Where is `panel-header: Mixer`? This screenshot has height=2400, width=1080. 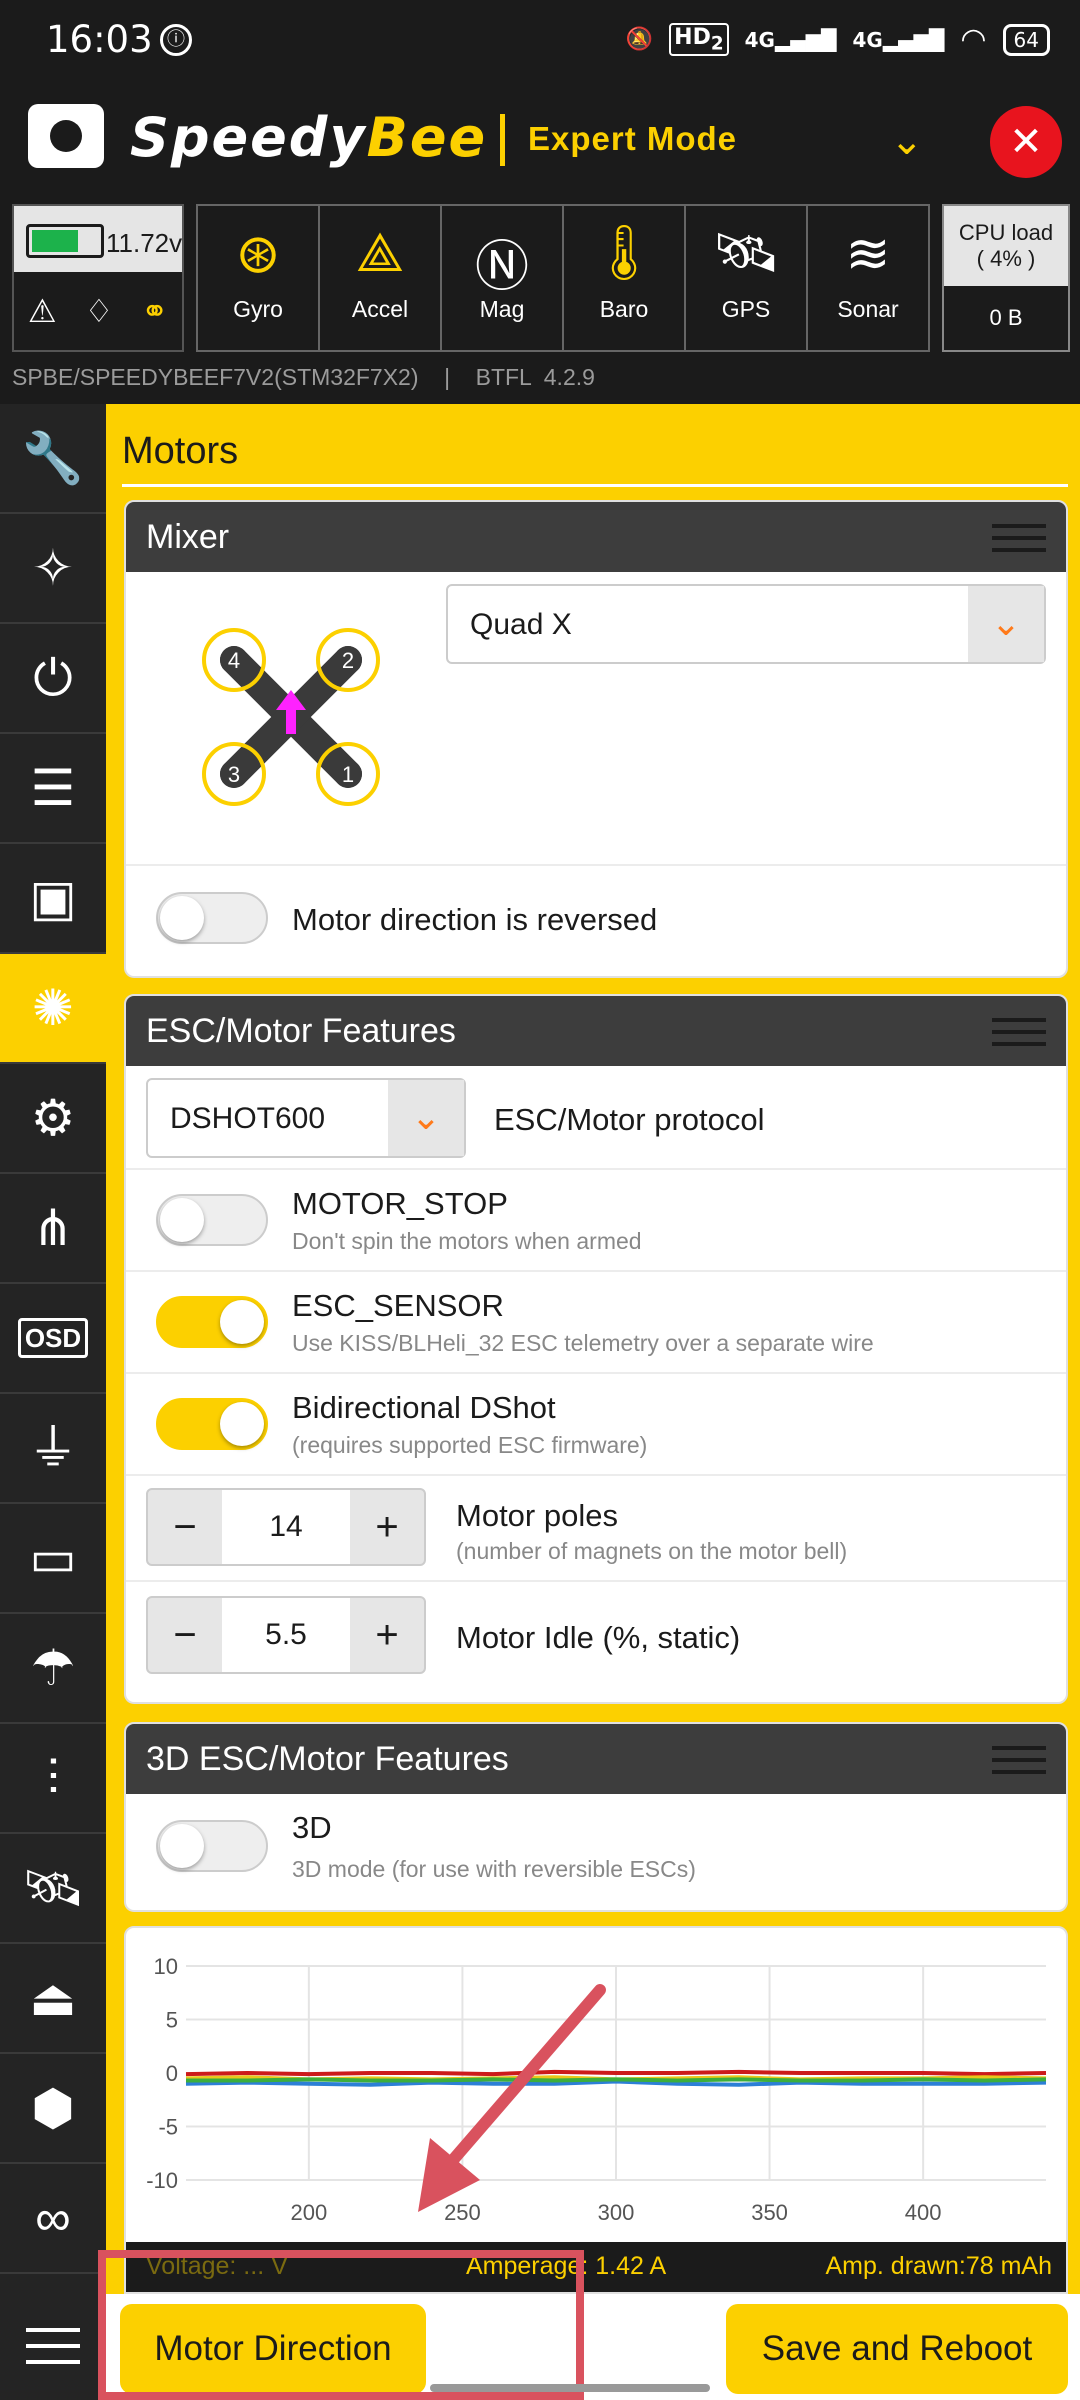 panel-header: Mixer is located at coordinates (596, 537).